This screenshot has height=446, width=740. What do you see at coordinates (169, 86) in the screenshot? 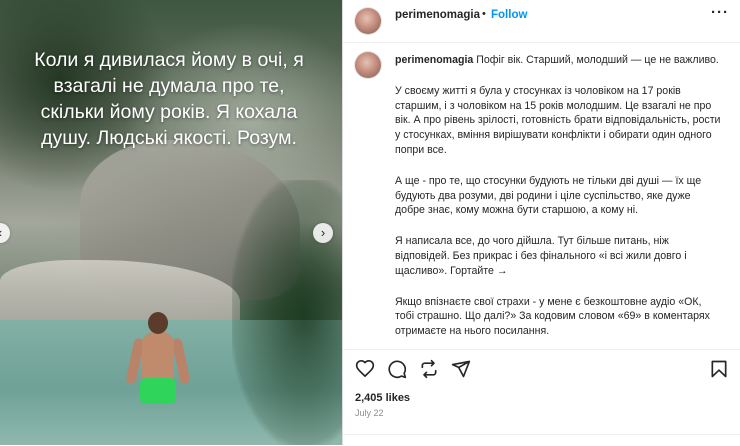
I see `overlay-line: взагалі не думала про те,` at bounding box center [169, 86].